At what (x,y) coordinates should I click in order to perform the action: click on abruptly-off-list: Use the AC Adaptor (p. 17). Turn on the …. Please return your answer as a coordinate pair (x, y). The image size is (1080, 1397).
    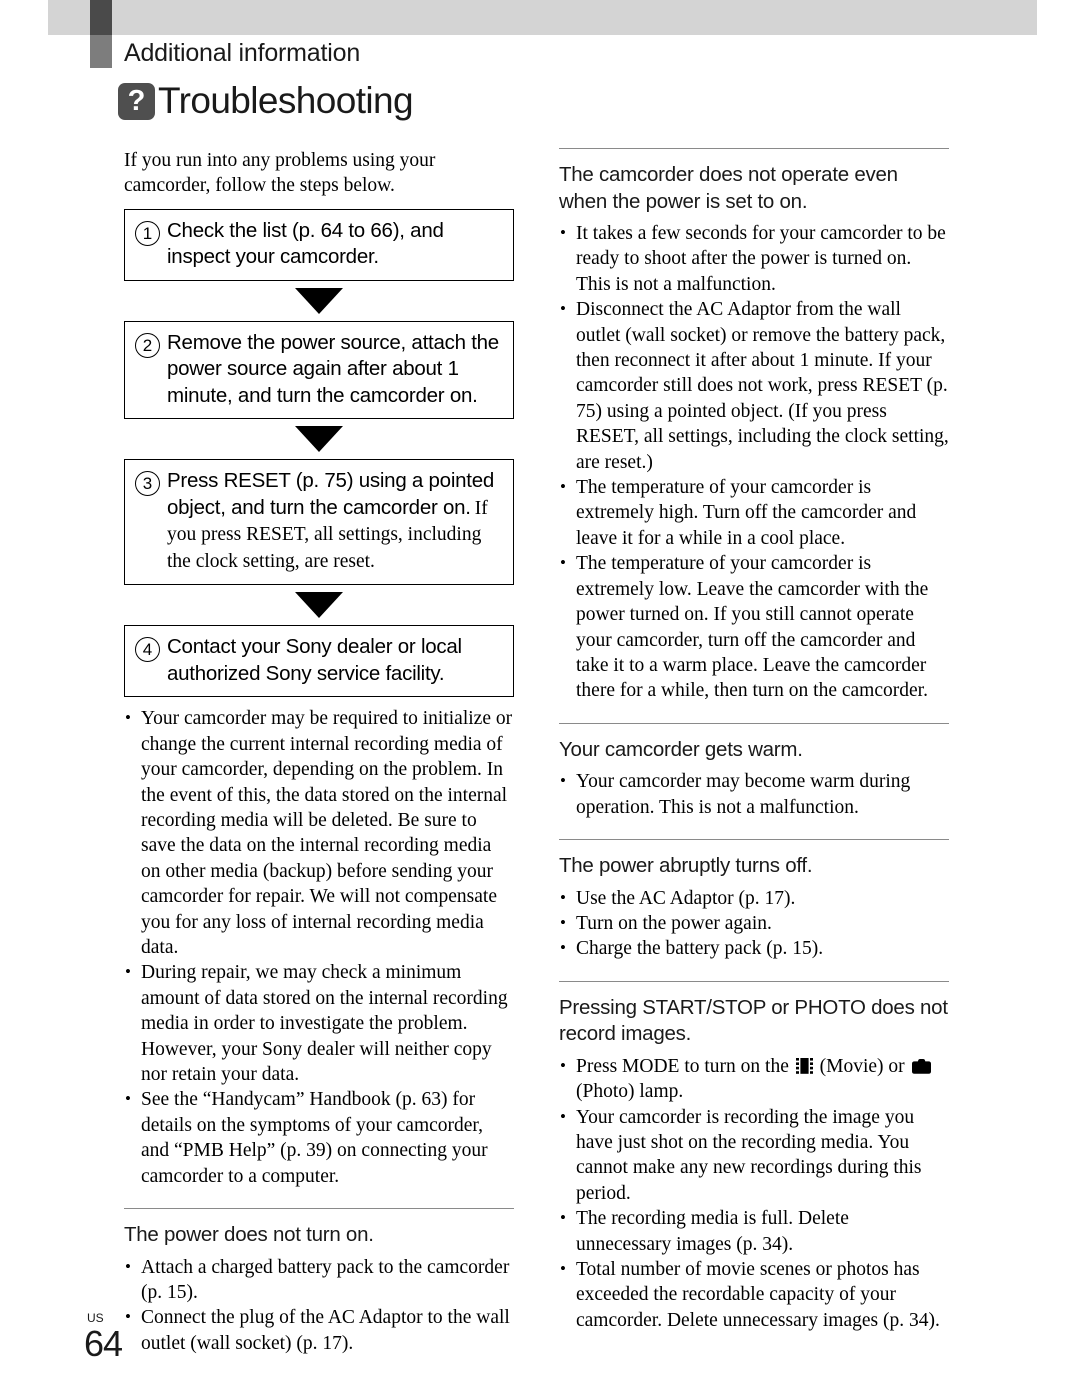
    Looking at the image, I should click on (754, 923).